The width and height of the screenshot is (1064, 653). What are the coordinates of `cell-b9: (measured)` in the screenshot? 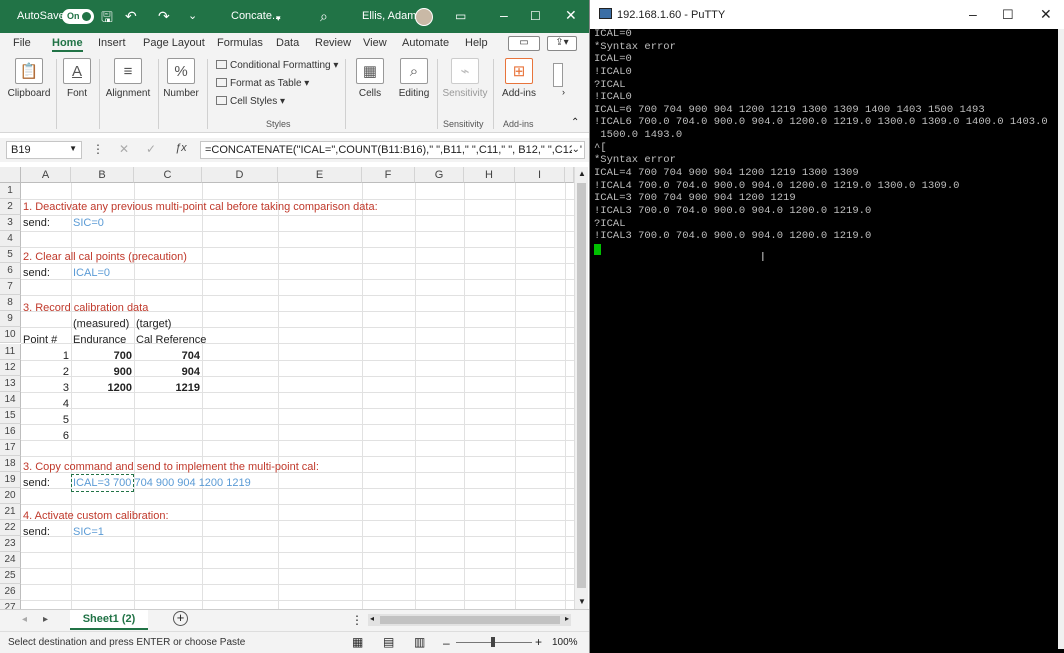 It's located at (101, 324).